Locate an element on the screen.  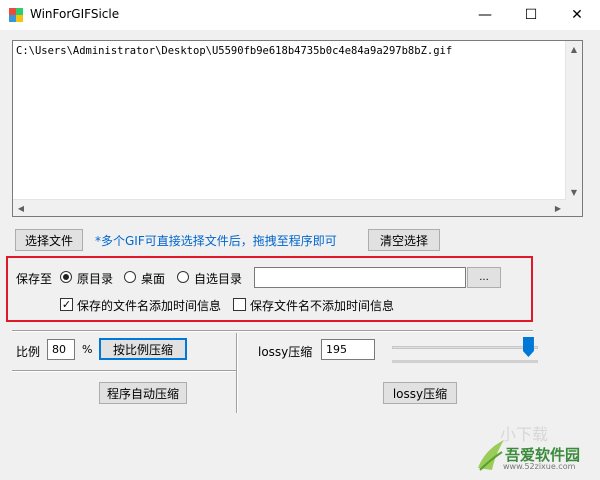
check-icon: ✓ is located at coordinates (66, 304).